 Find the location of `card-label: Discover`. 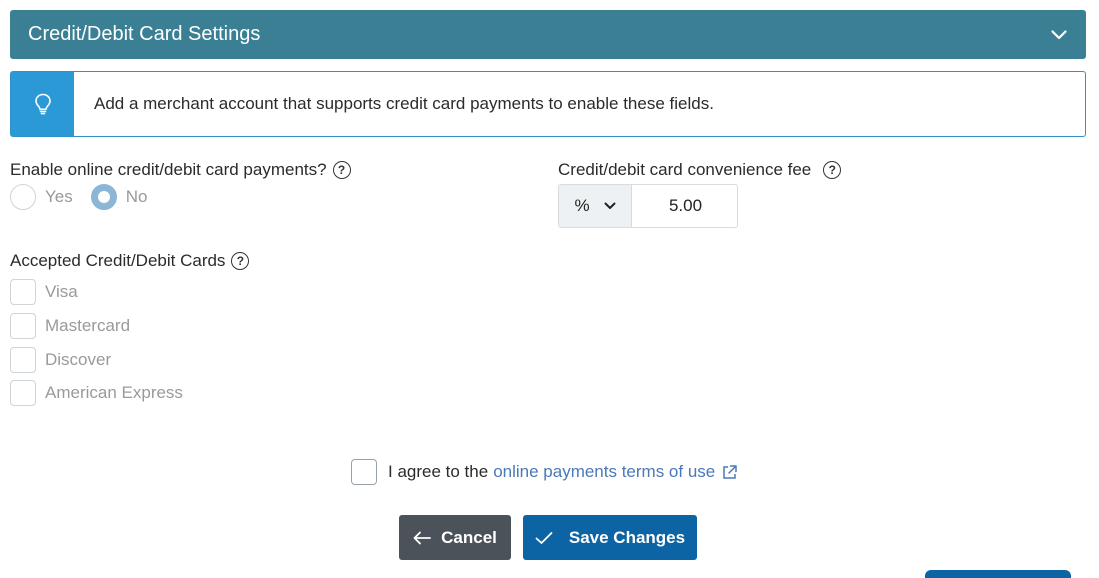

card-label: Discover is located at coordinates (78, 359).